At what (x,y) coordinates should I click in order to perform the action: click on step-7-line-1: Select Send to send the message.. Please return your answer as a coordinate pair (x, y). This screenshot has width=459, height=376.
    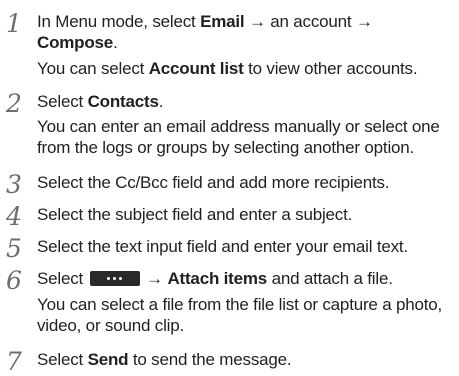
    Looking at the image, I should click on (164, 359).